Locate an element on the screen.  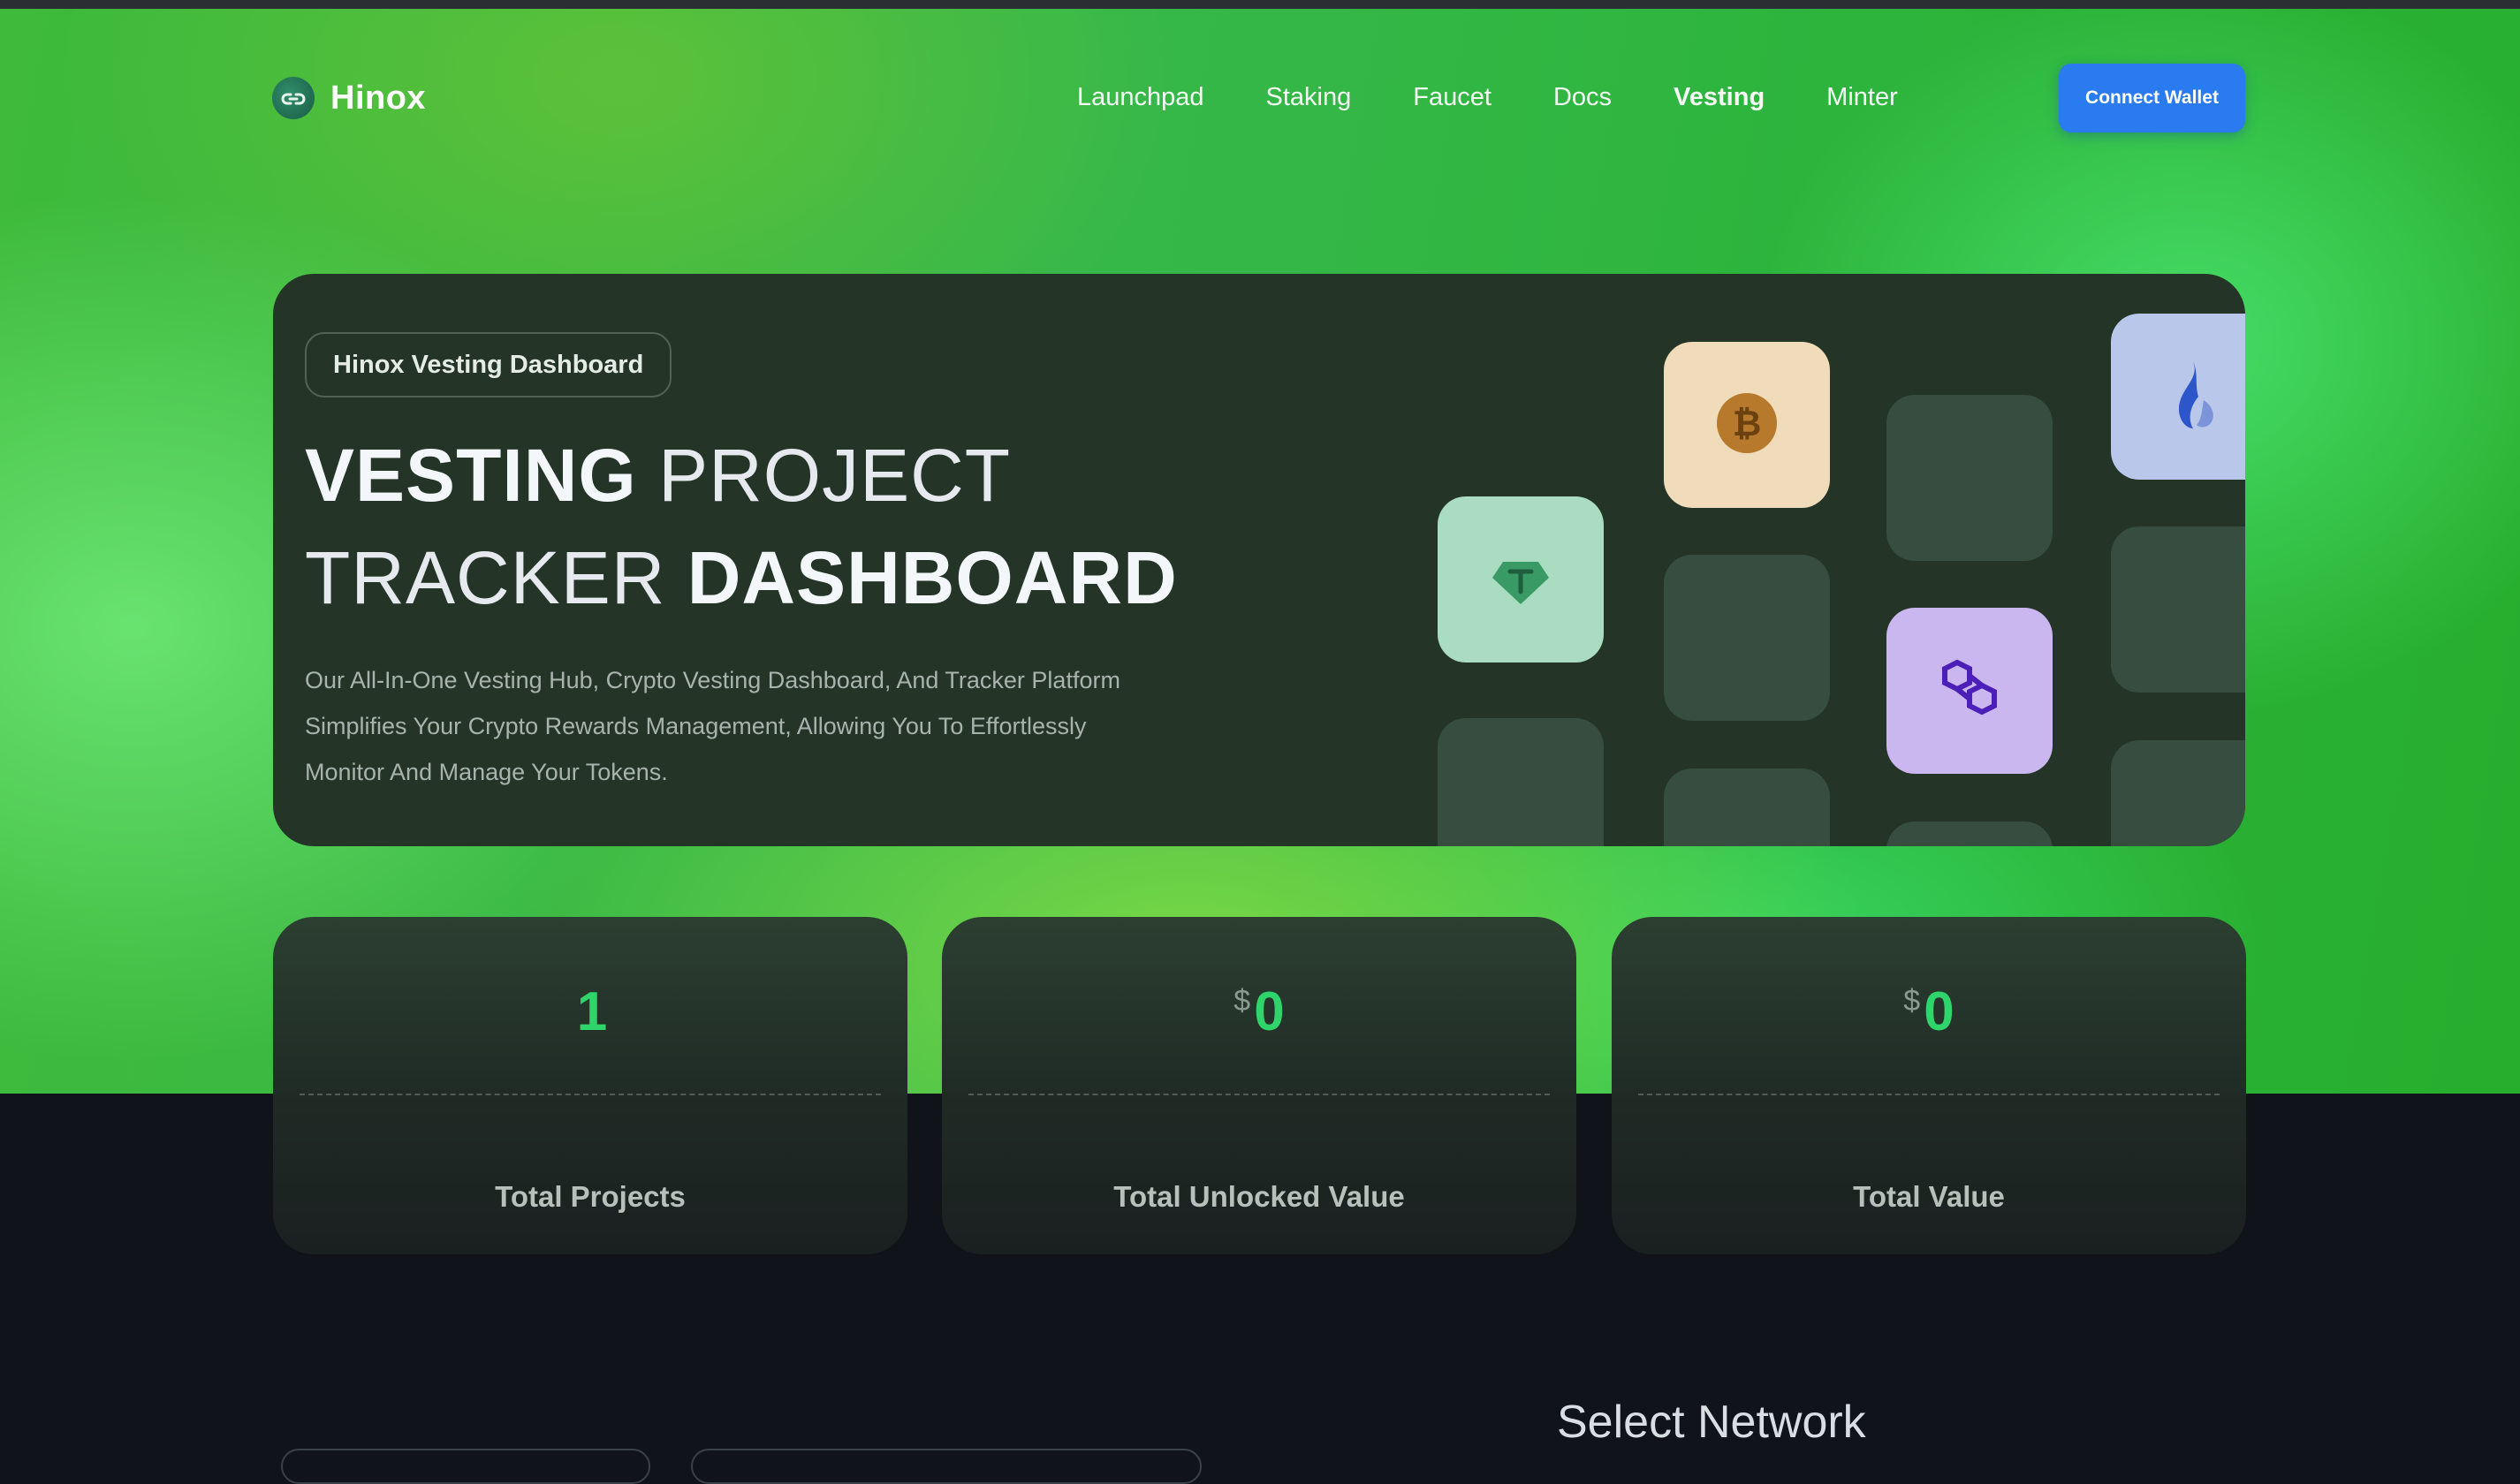
brand-logo: Hinox is located at coordinates (349, 98).